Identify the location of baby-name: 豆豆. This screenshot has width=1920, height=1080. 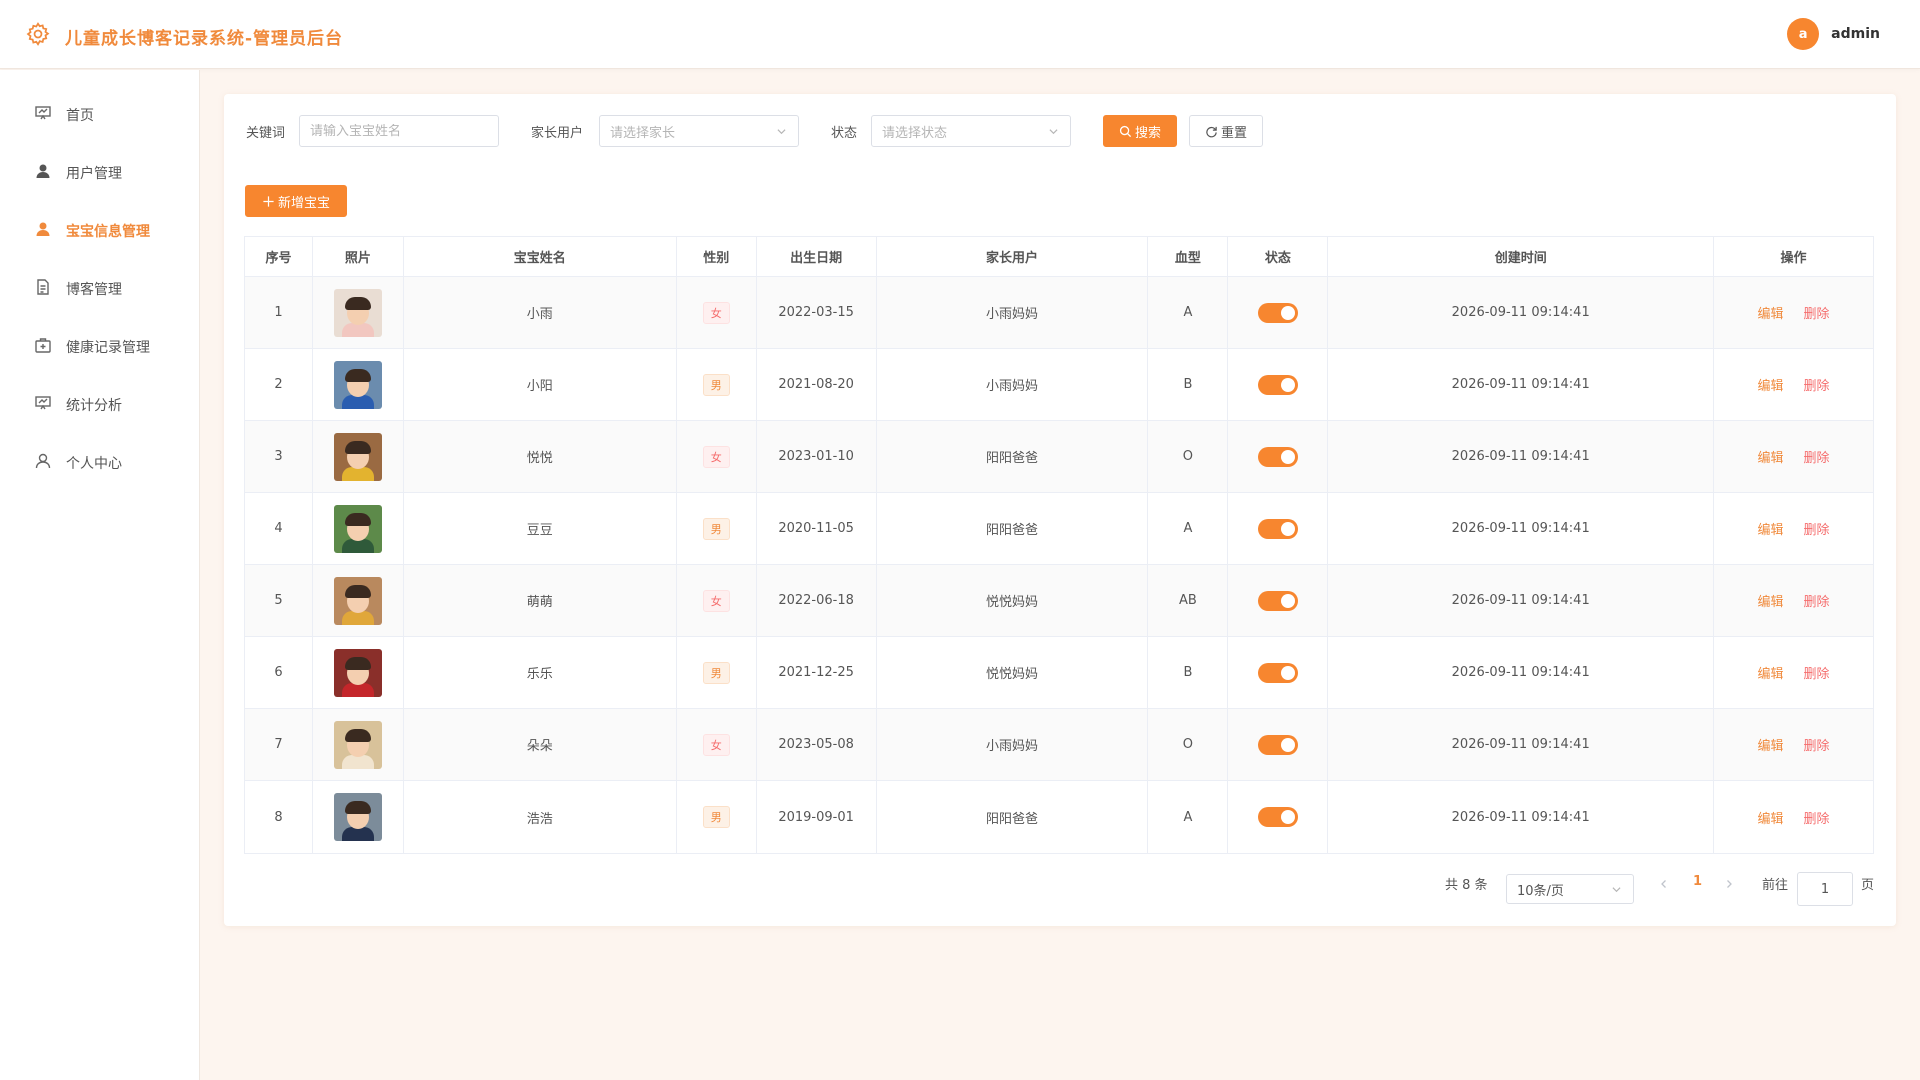
(540, 528).